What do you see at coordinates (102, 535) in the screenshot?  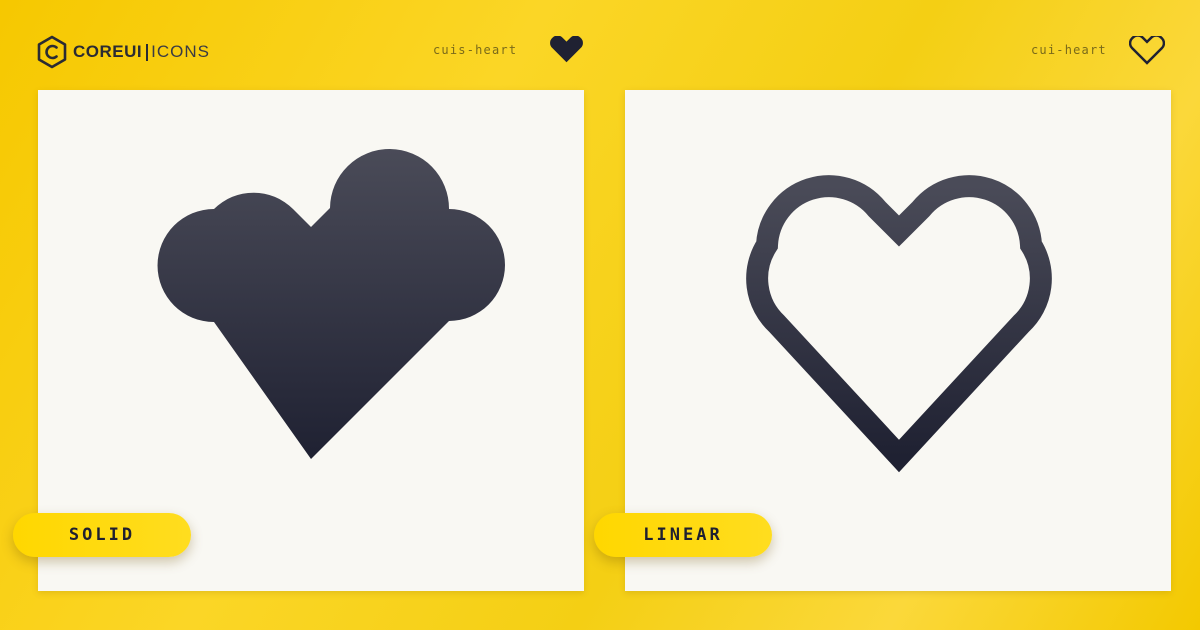 I see `solid-label-pill: SOLID` at bounding box center [102, 535].